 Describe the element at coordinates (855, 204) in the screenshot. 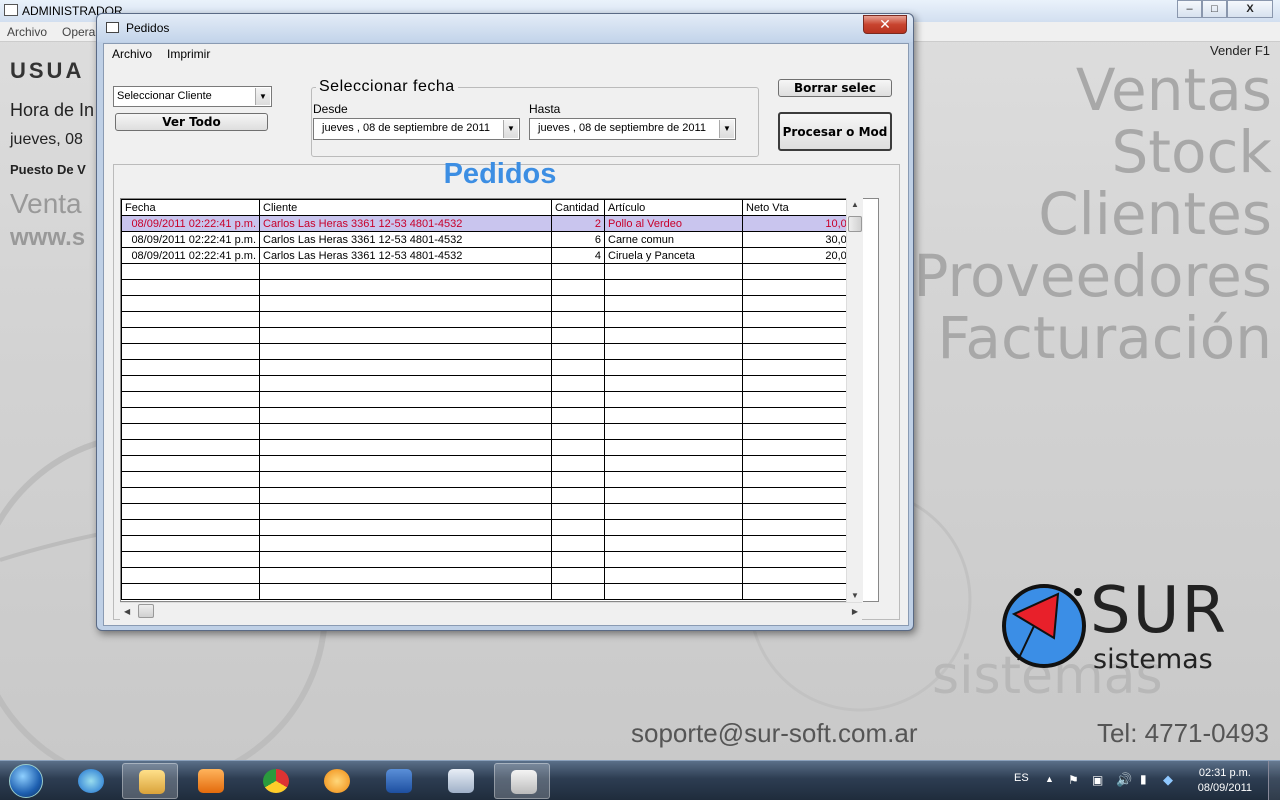

I see `scroll-up-icon: ▲` at that location.